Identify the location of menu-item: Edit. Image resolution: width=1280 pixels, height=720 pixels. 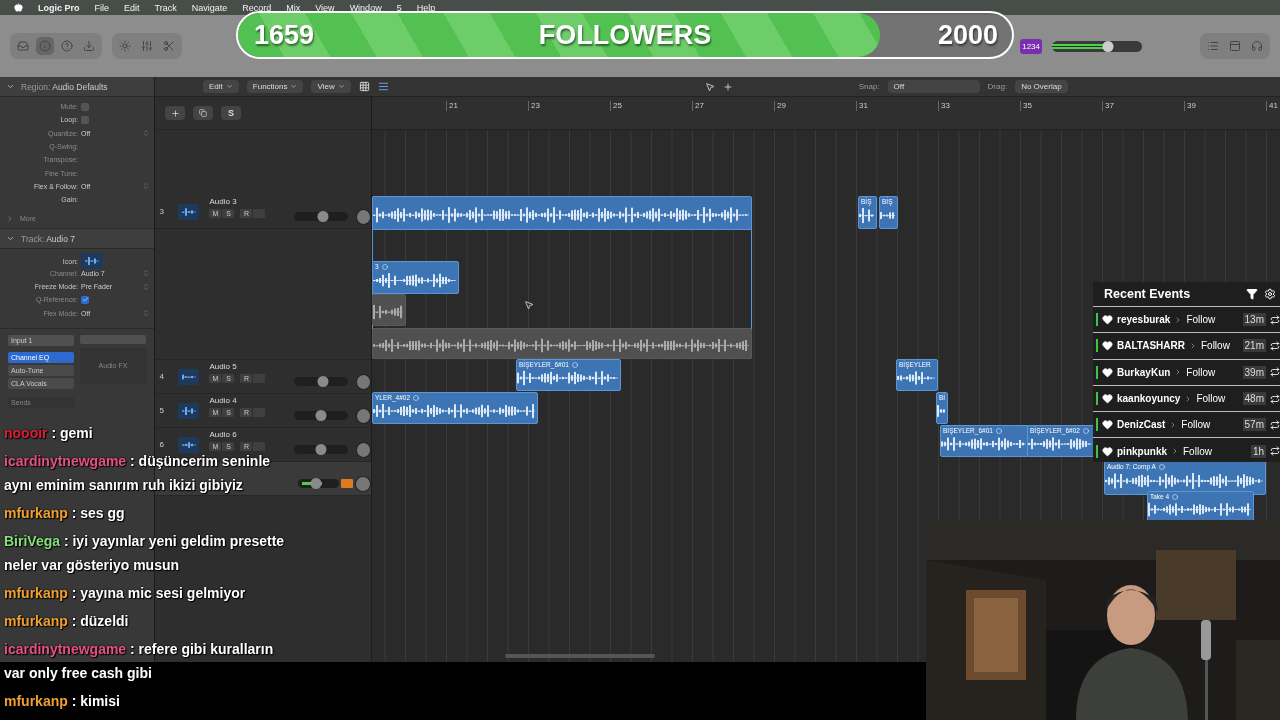
(132, 7).